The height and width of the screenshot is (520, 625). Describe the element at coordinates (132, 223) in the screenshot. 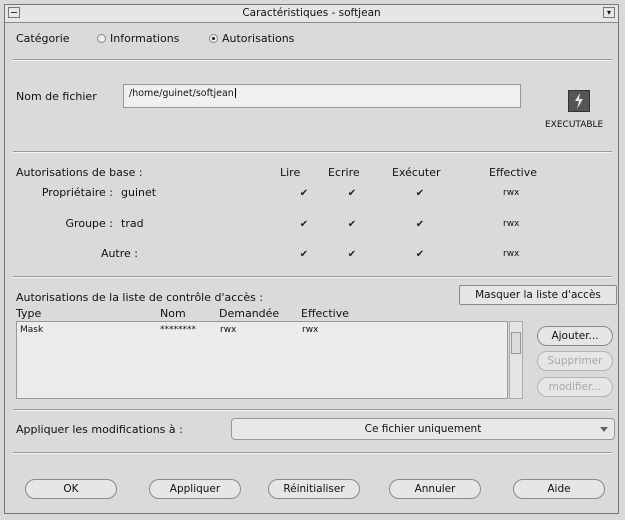

I see `group-name: trad` at that location.